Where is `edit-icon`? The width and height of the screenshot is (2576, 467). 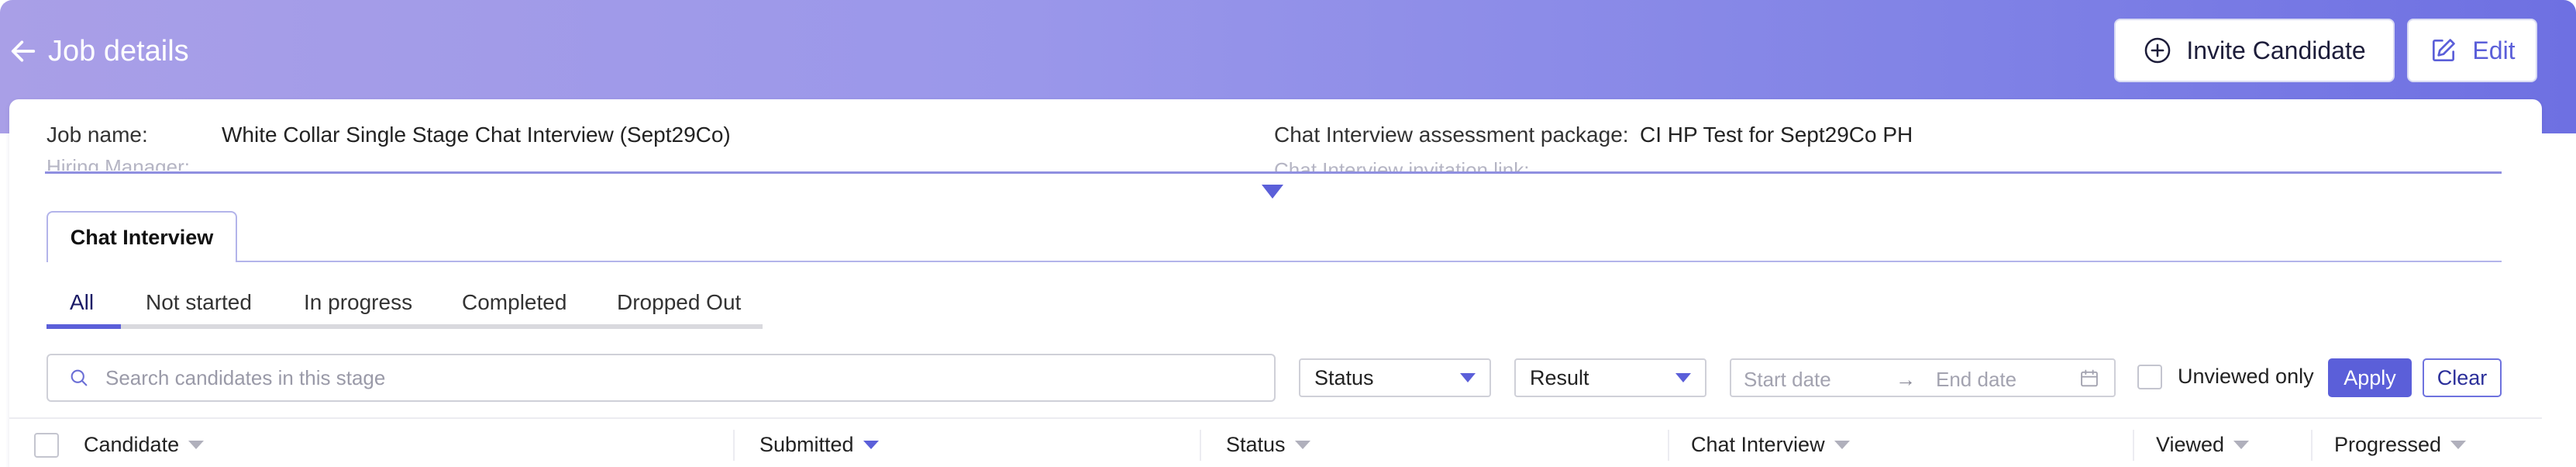 edit-icon is located at coordinates (2444, 51).